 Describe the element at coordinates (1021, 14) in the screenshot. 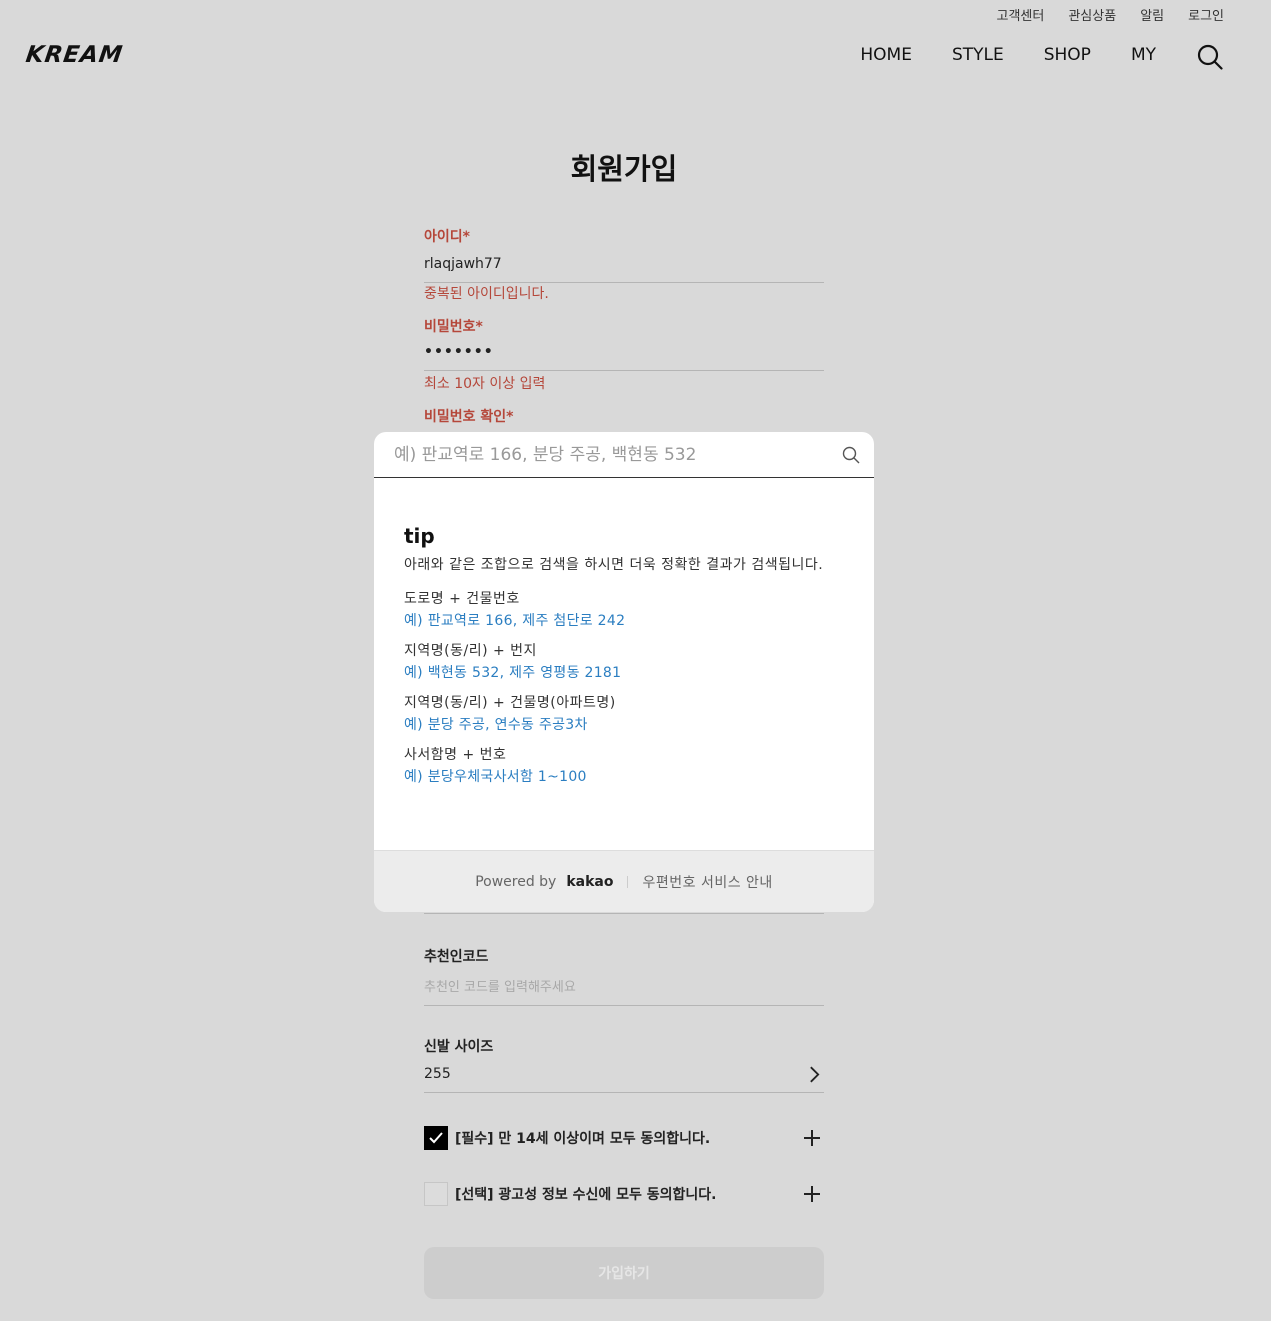

I see `top-link-customer-center: 고객센터` at that location.